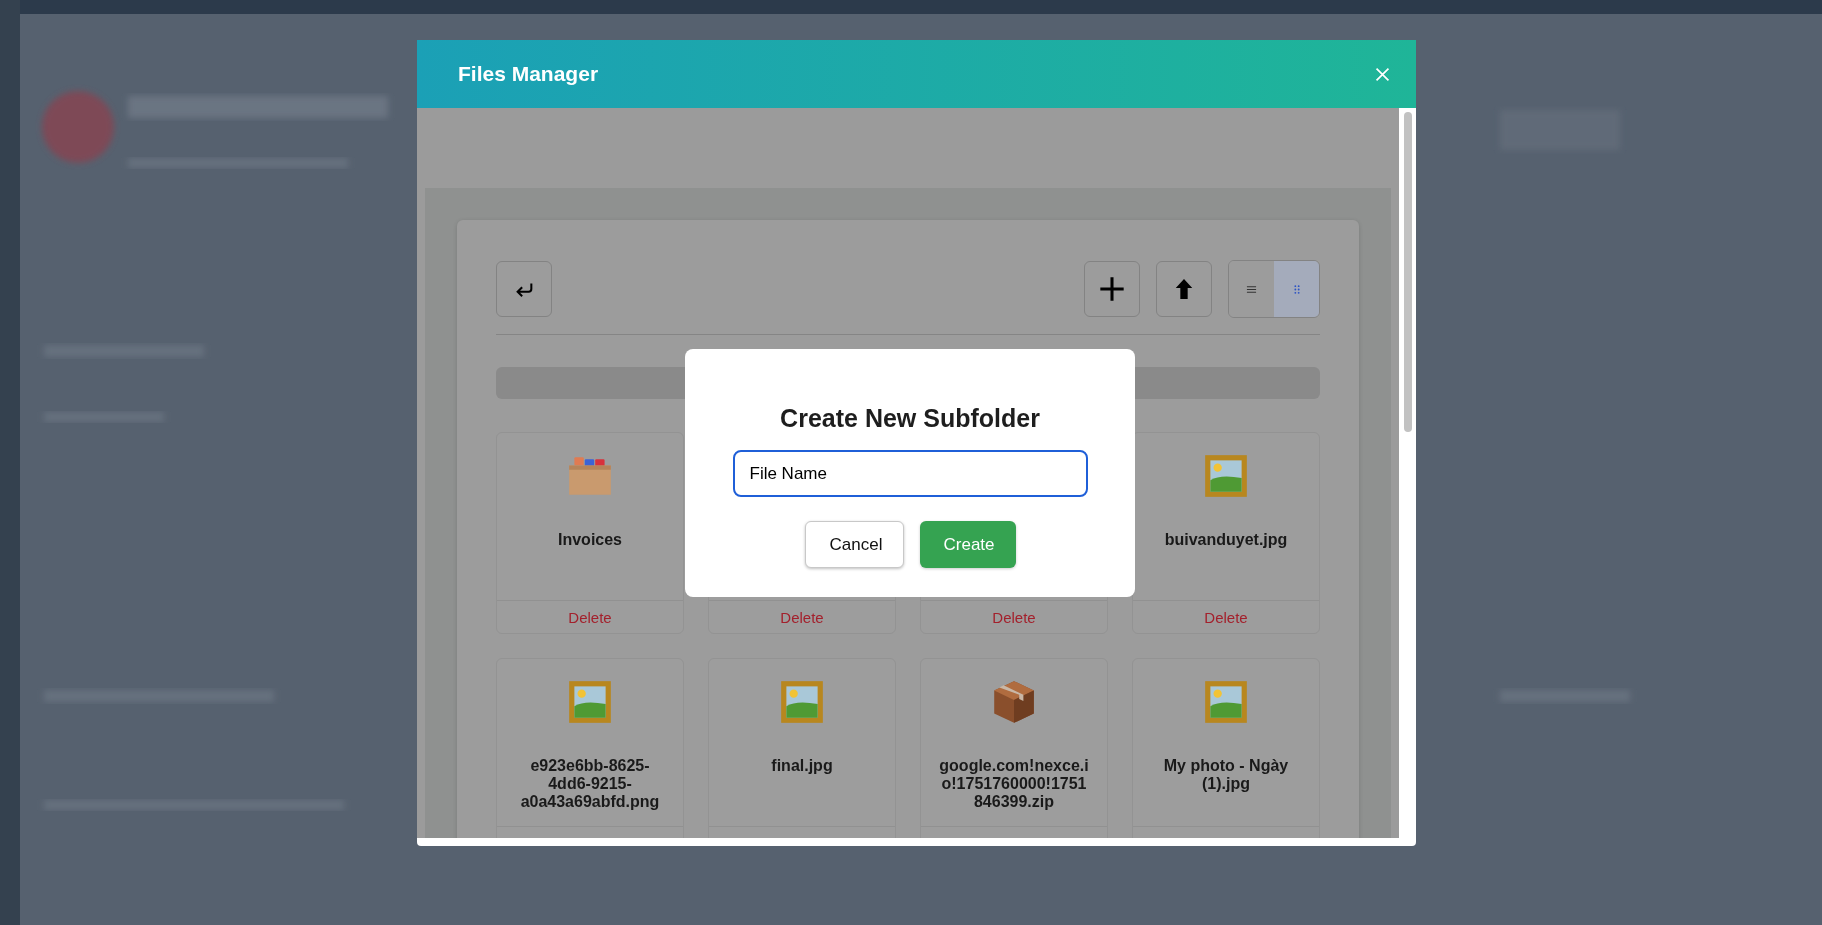 This screenshot has height=925, width=1822. Describe the element at coordinates (802, 766) in the screenshot. I see `file-name: final.jpg` at that location.